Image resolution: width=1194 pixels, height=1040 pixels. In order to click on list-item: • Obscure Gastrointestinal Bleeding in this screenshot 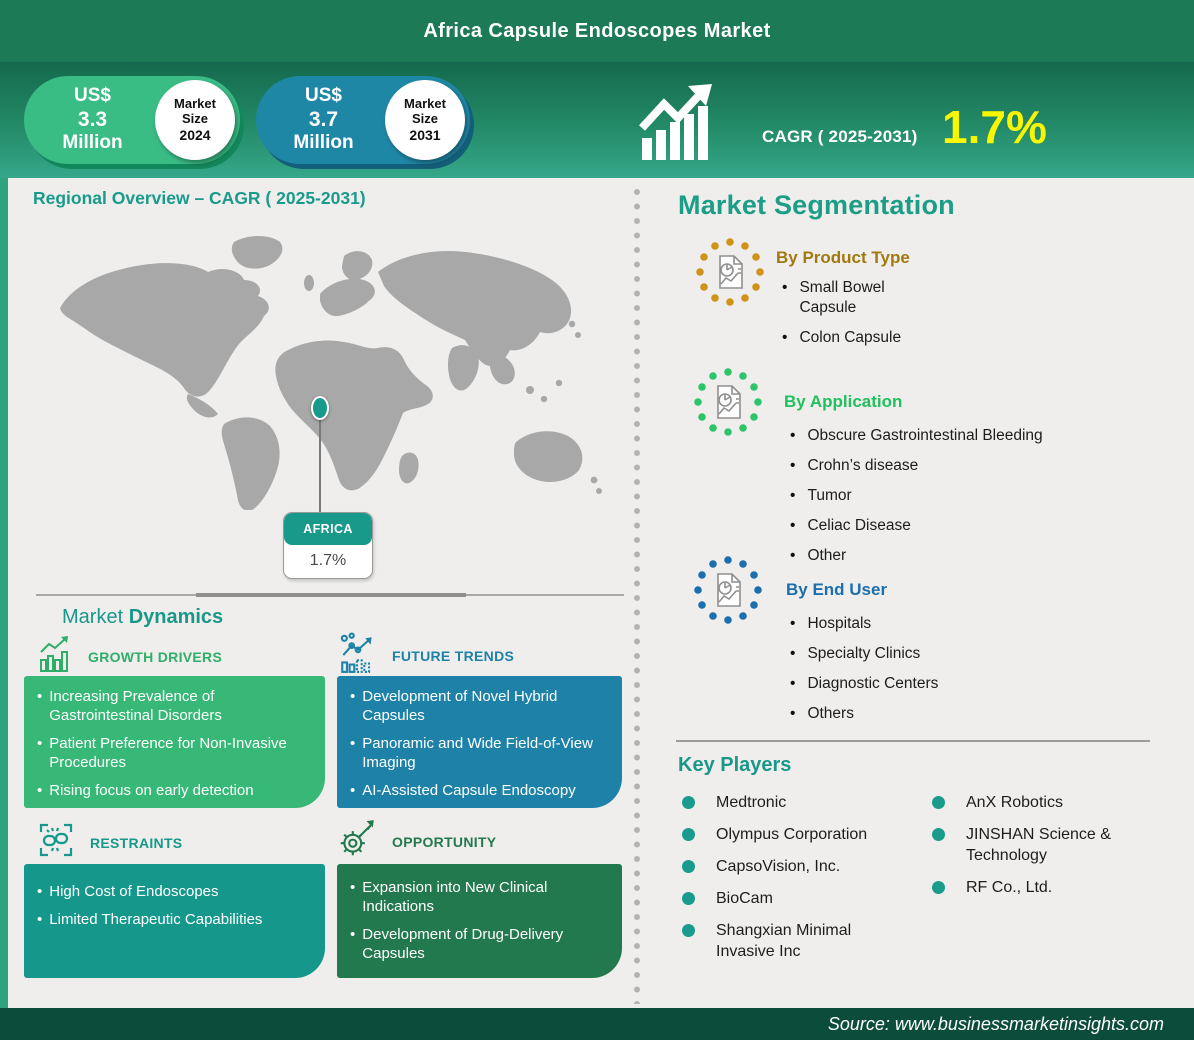, I will do `click(916, 435)`.